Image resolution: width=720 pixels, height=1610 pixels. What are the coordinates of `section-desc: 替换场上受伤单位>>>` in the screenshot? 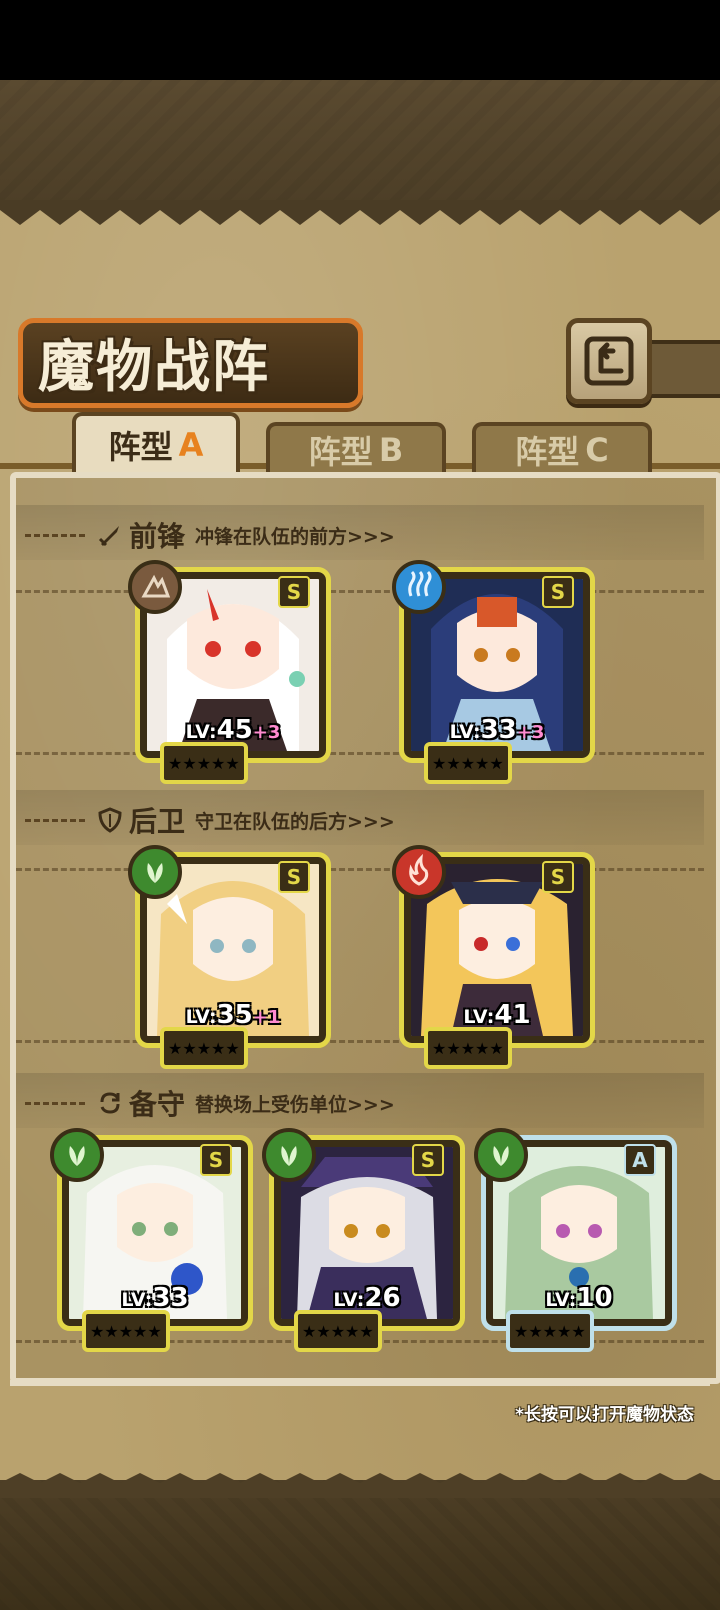 It's located at (295, 1104).